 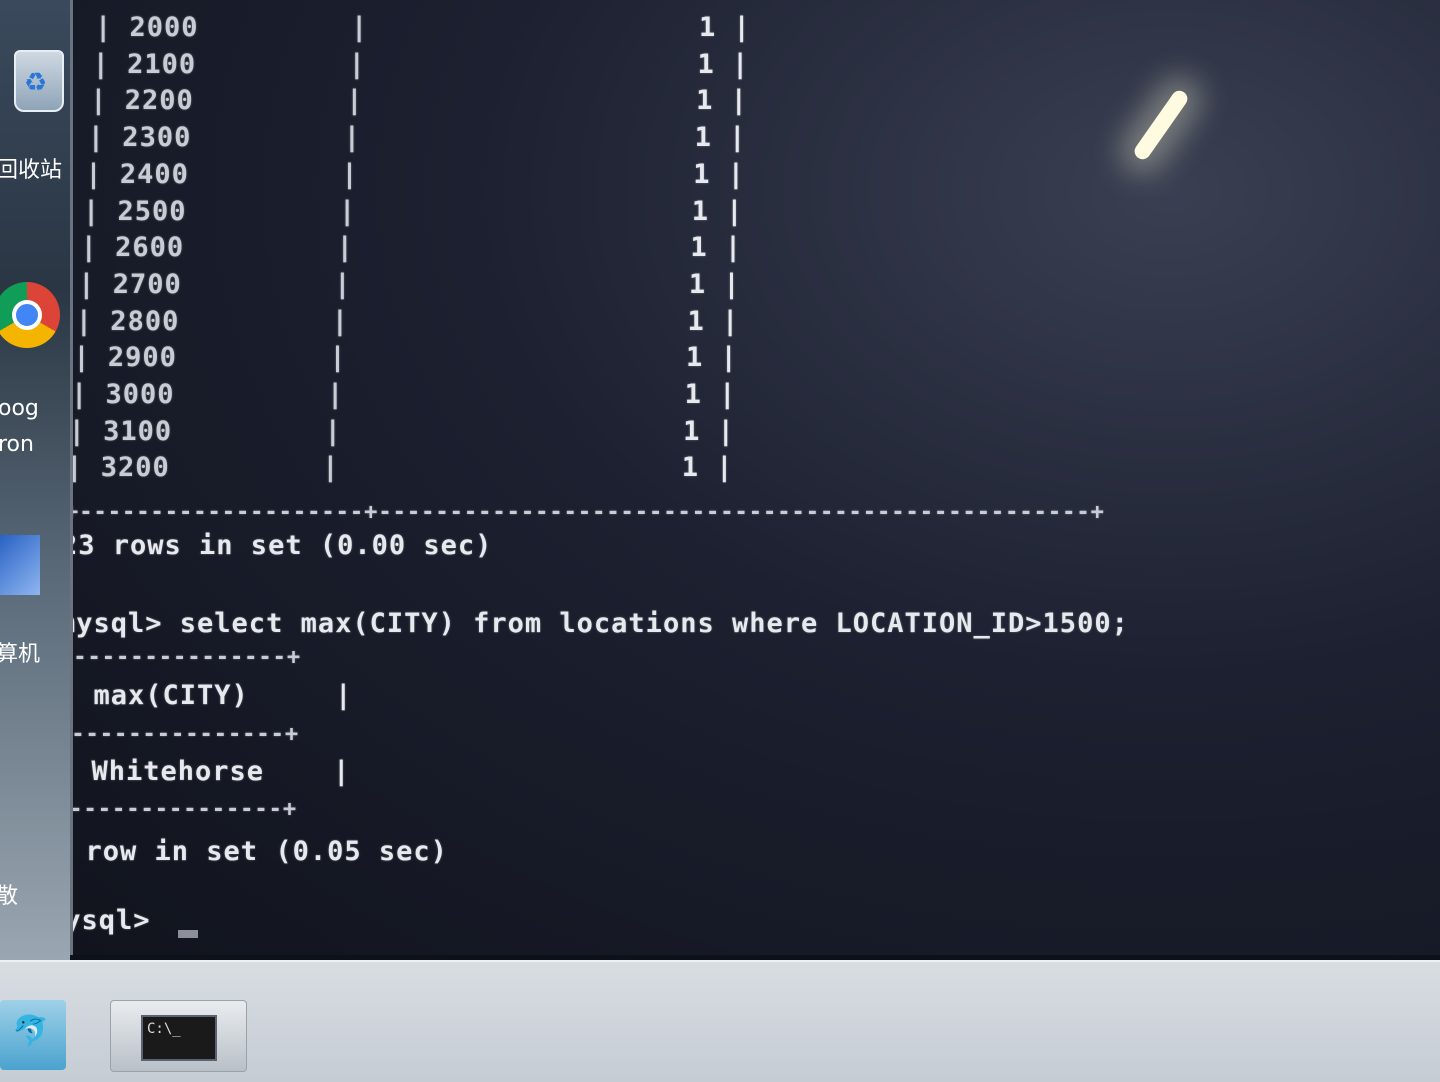 What do you see at coordinates (123, 394) in the screenshot?
I see `table-row-id: | 3000` at bounding box center [123, 394].